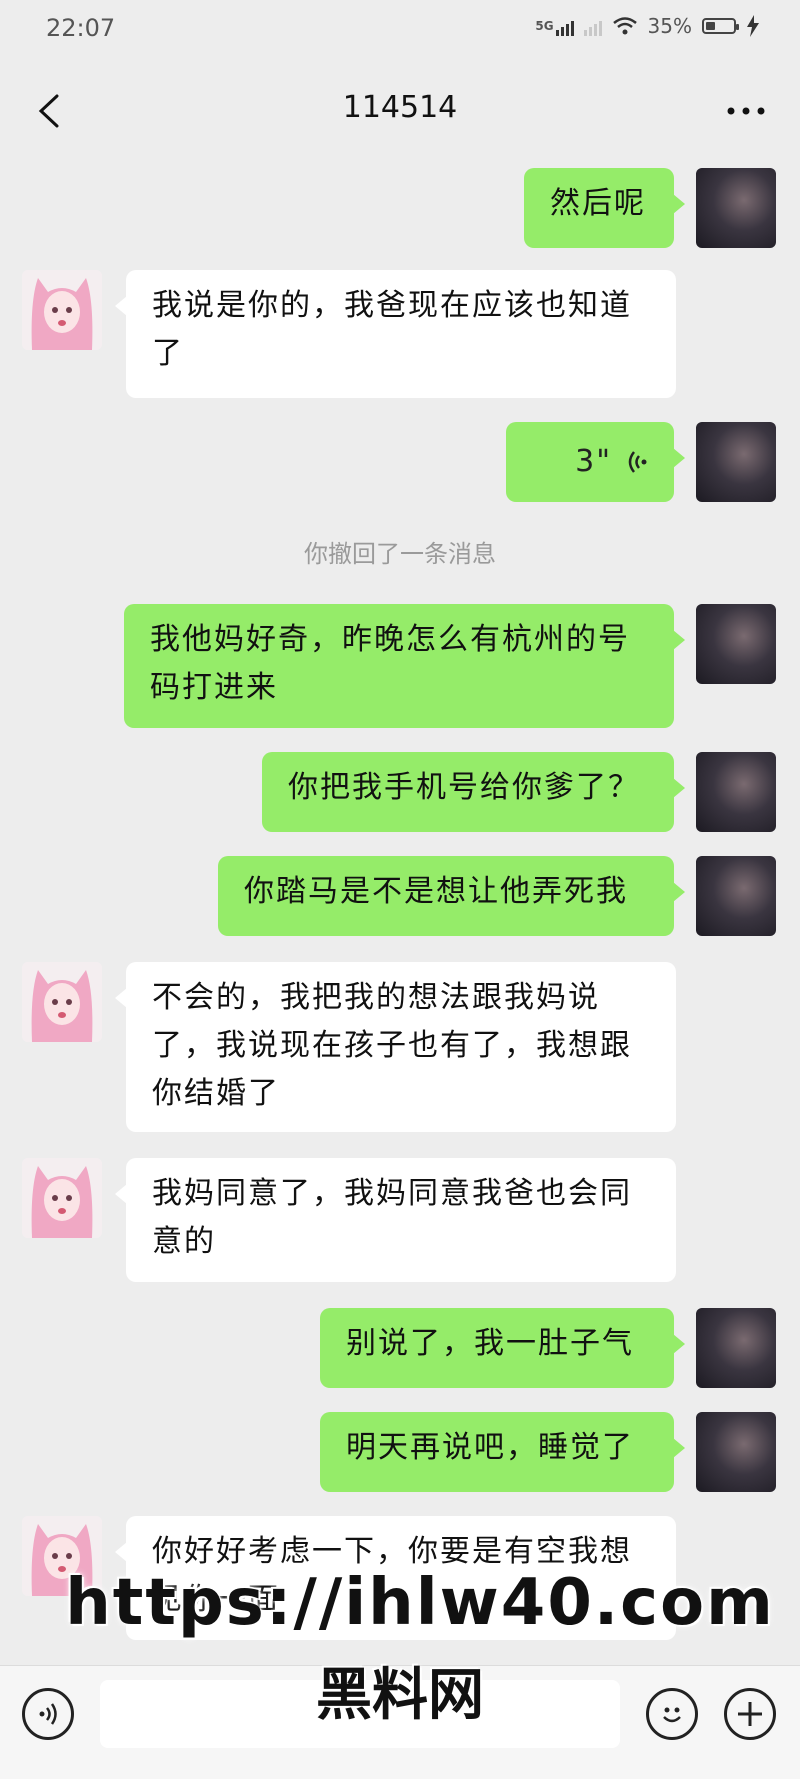 This screenshot has width=800, height=1779. What do you see at coordinates (637, 462) in the screenshot?
I see `voice-wave-icon` at bounding box center [637, 462].